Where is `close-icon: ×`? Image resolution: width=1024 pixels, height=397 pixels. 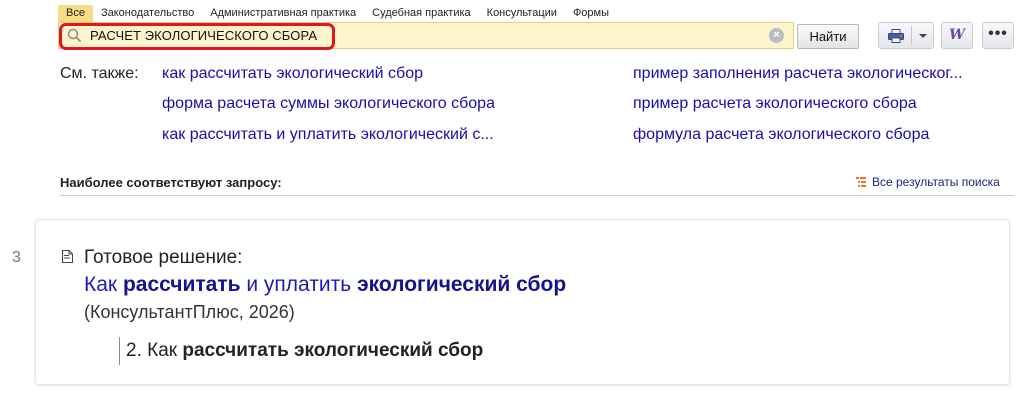 close-icon: × is located at coordinates (776, 35).